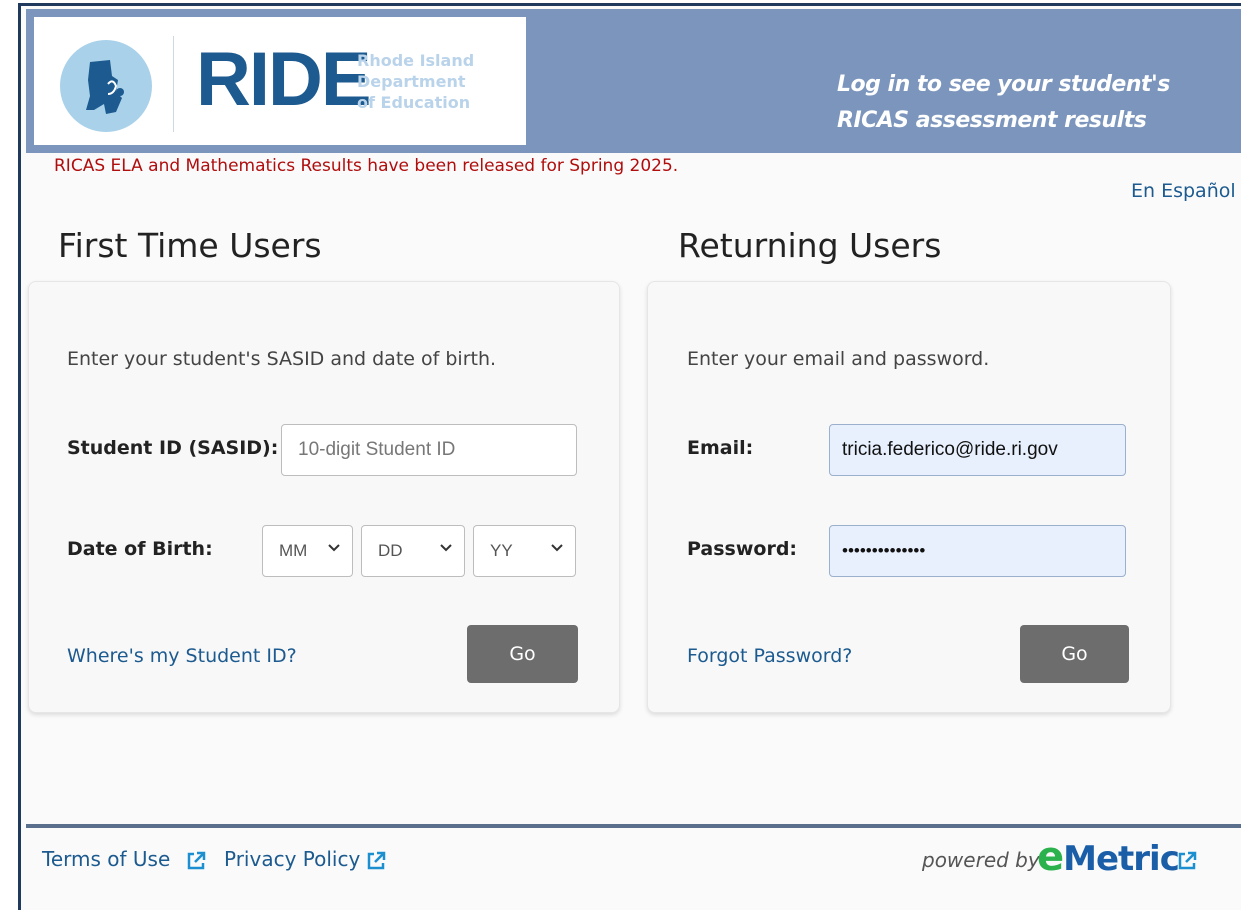 This screenshot has width=1241, height=910. What do you see at coordinates (981, 860) in the screenshot?
I see `powered-by-text: powered by` at bounding box center [981, 860].